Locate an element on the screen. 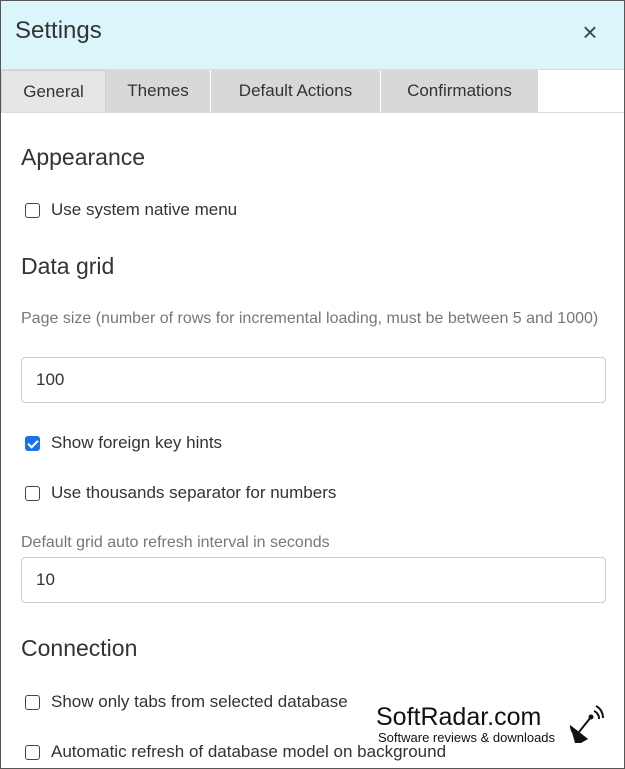 The height and width of the screenshot is (769, 625). tab-general: General is located at coordinates (53, 91).